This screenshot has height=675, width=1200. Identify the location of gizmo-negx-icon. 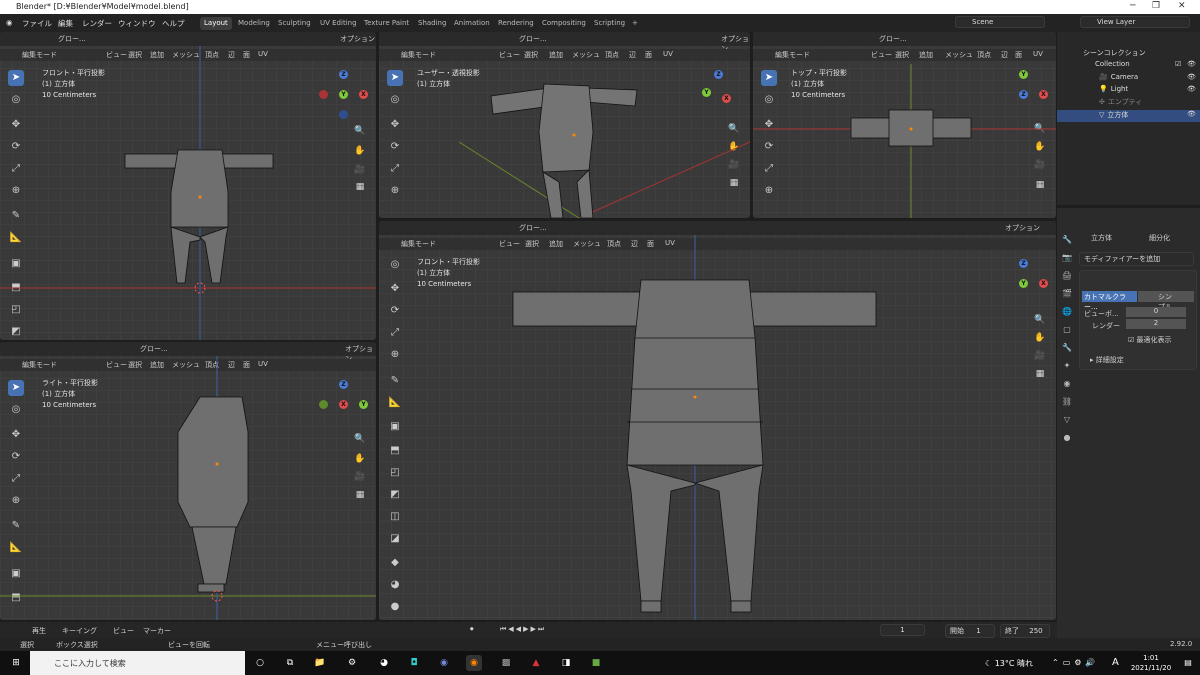
(323, 94).